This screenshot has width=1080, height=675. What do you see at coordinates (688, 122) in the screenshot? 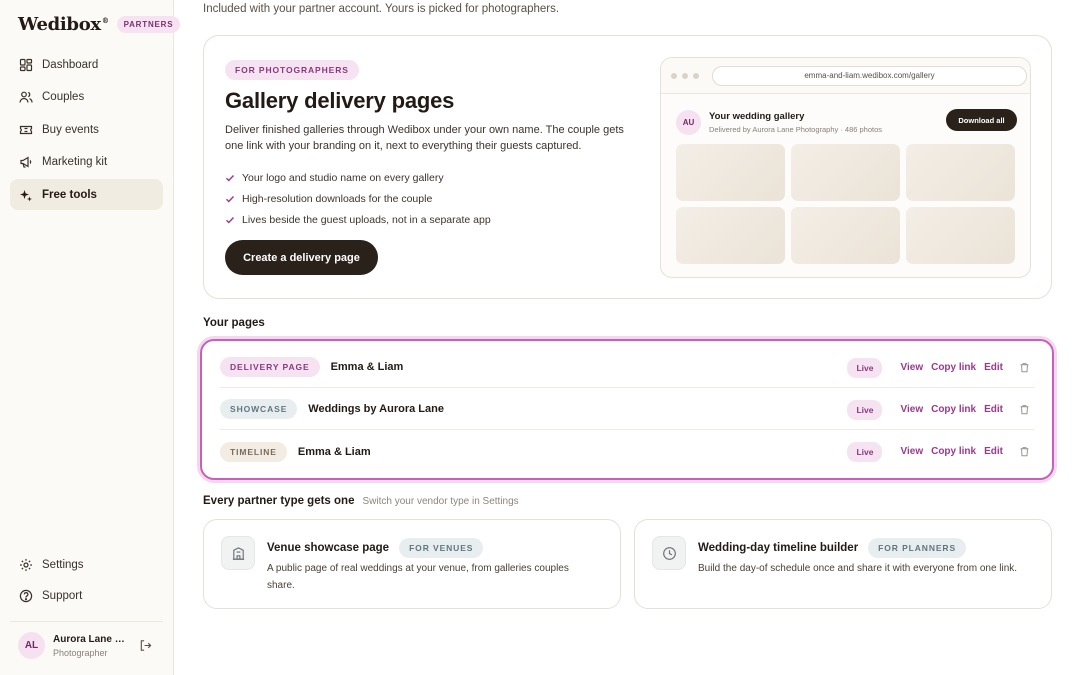
I see `preview-avatar: AU` at bounding box center [688, 122].